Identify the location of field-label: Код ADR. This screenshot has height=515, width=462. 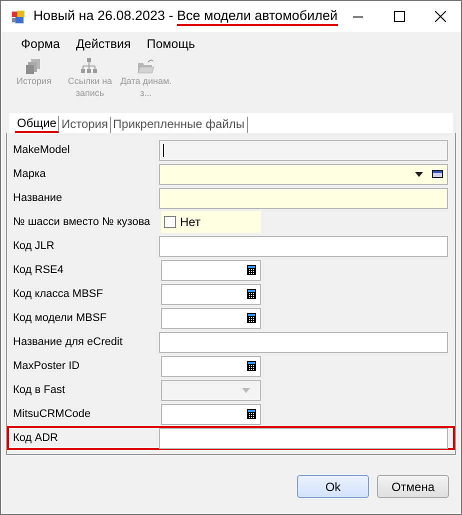
(35, 438).